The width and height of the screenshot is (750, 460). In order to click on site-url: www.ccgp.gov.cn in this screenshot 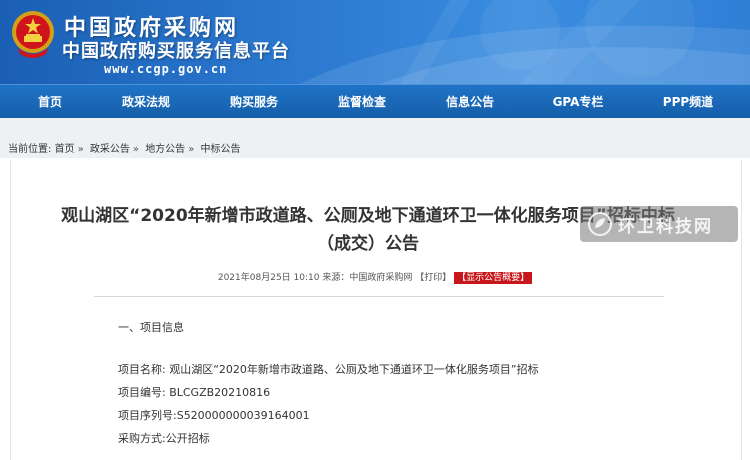, I will do `click(166, 69)`.